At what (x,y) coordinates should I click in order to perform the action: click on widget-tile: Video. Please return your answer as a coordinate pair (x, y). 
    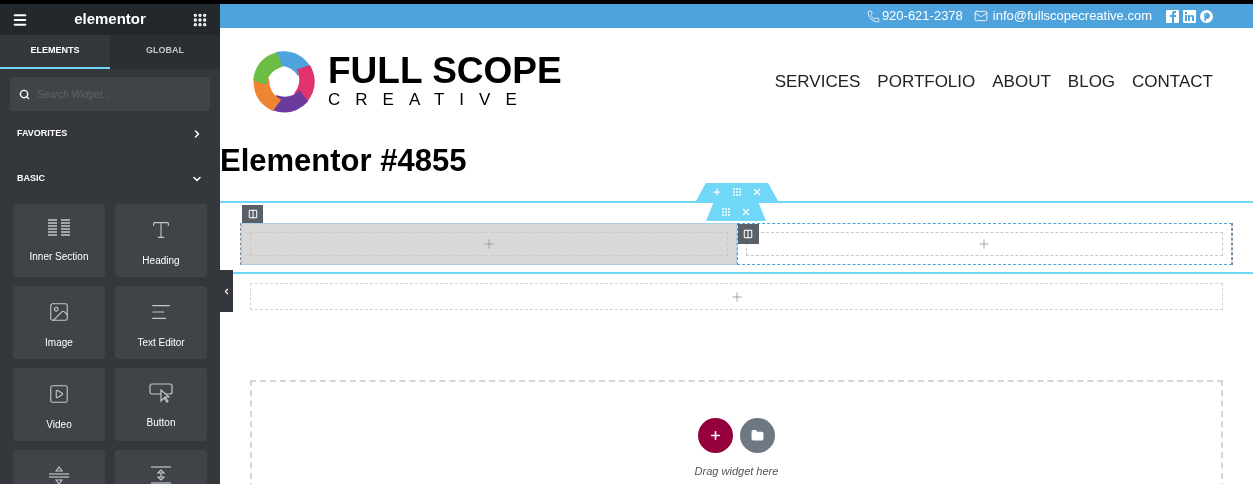
    Looking at the image, I should click on (59, 404).